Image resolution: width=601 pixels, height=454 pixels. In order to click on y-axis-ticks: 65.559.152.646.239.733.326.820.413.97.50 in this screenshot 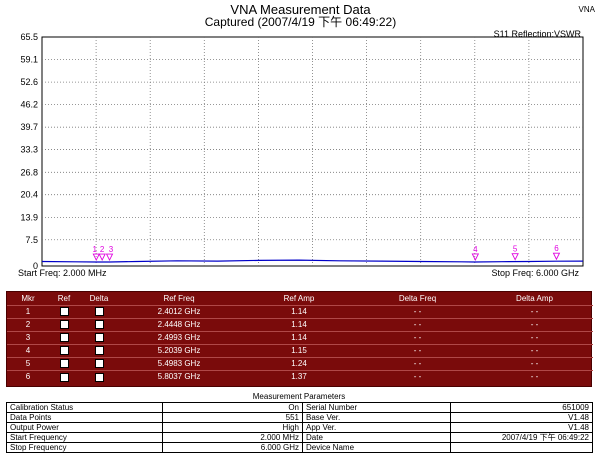, I will do `click(29, 151)`.